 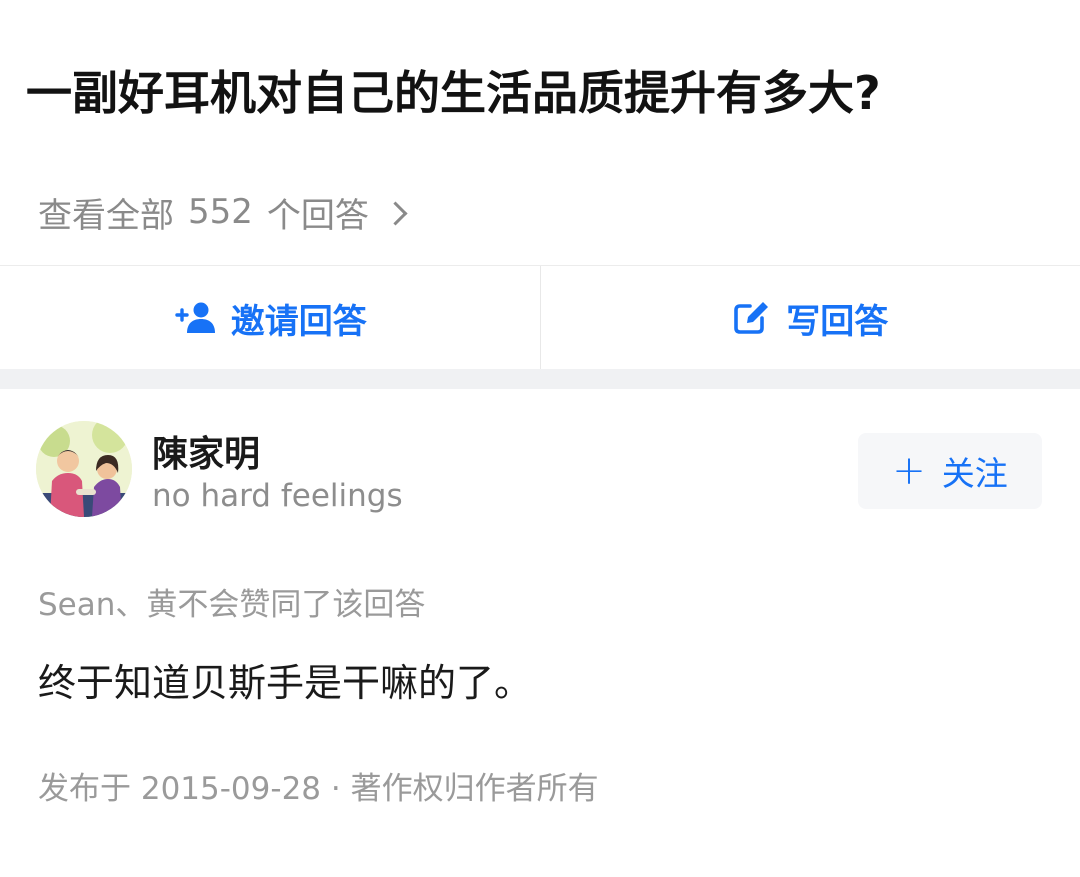 I want to click on author-bio: no hard feelings, so click(x=277, y=496).